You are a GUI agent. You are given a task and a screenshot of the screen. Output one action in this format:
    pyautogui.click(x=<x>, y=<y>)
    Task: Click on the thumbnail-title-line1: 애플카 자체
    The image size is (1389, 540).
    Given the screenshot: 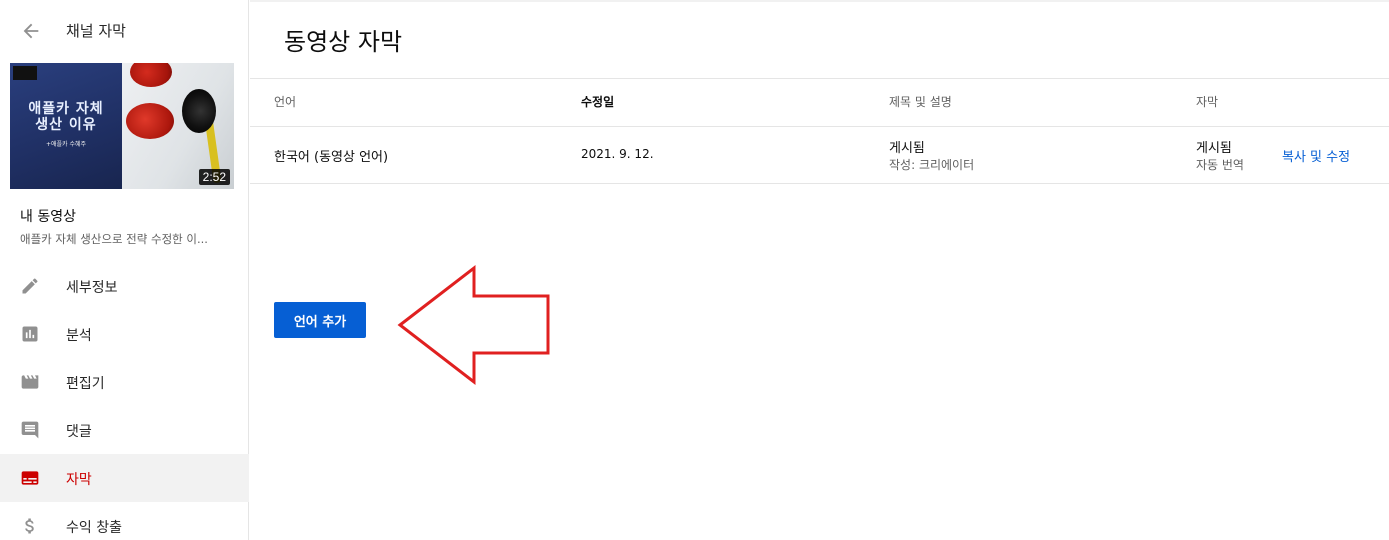 What is the action you would take?
    pyautogui.click(x=66, y=109)
    